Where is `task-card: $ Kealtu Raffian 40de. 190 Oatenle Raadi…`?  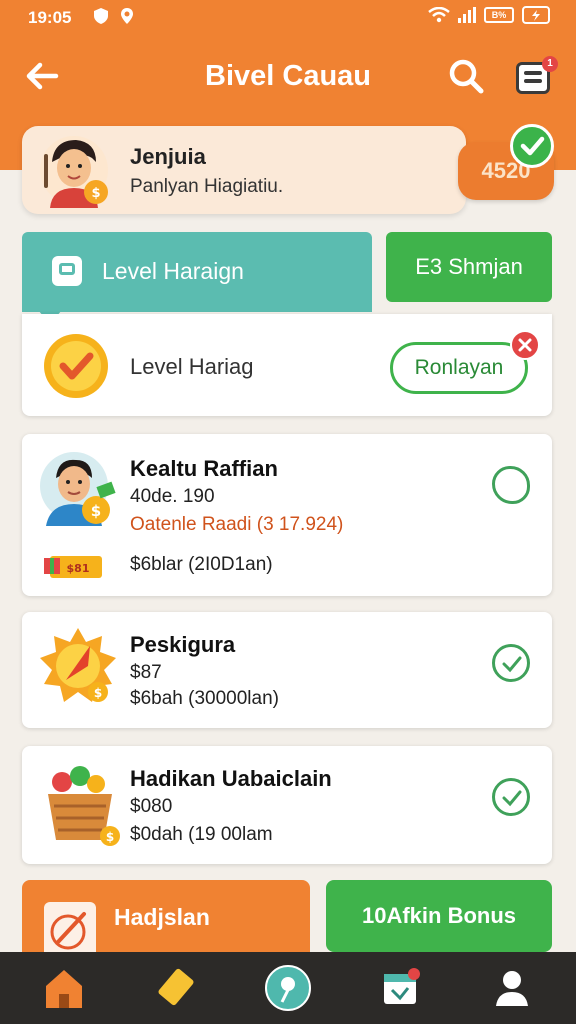 task-card: $ Kealtu Raffian 40de. 190 Oatenle Raadi… is located at coordinates (287, 515).